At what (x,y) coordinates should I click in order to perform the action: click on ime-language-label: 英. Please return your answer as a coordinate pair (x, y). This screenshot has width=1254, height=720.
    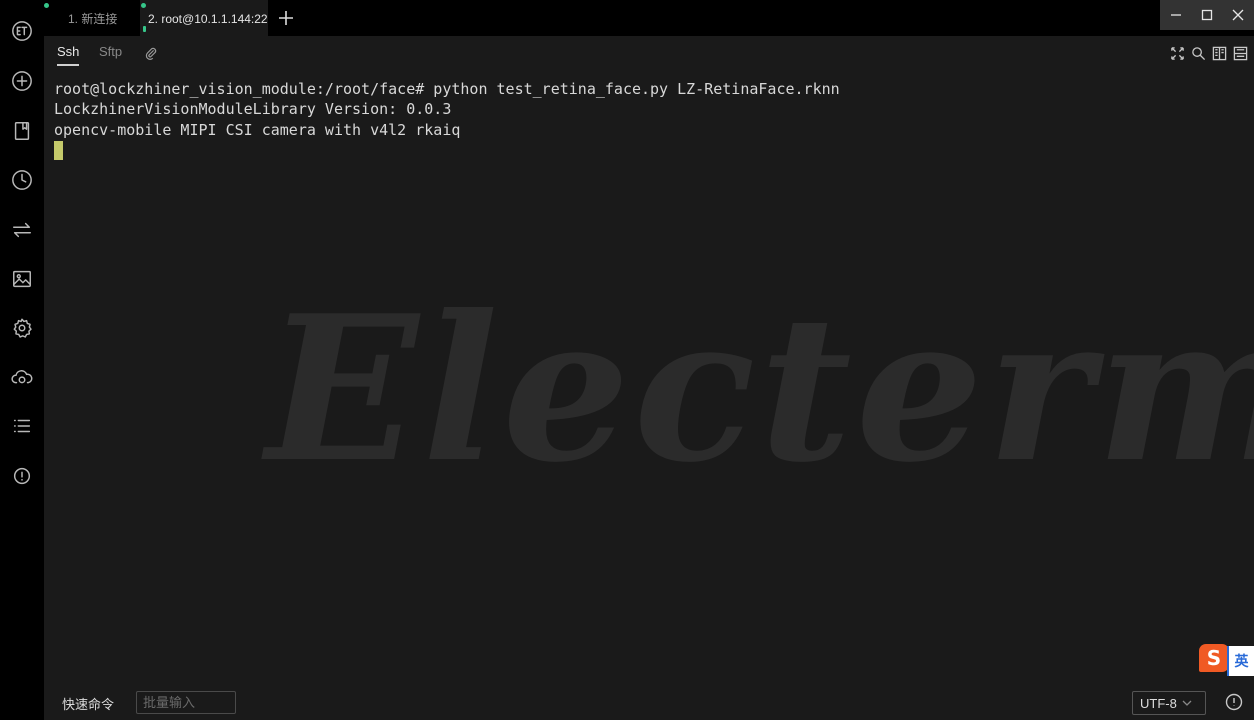
    Looking at the image, I should click on (1240, 661).